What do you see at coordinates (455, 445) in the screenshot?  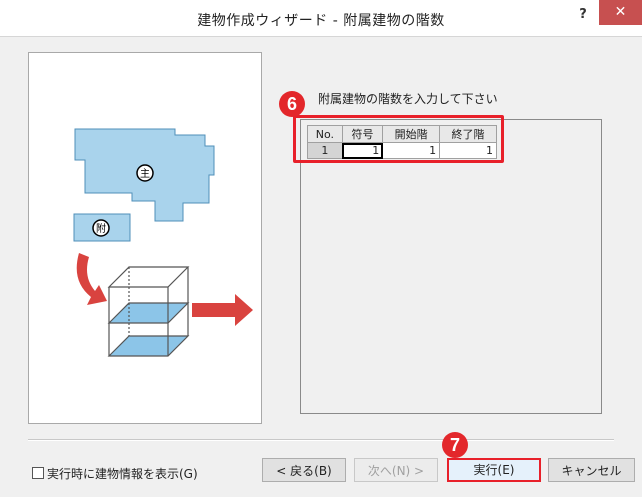 I see `step-badge-7: 7` at bounding box center [455, 445].